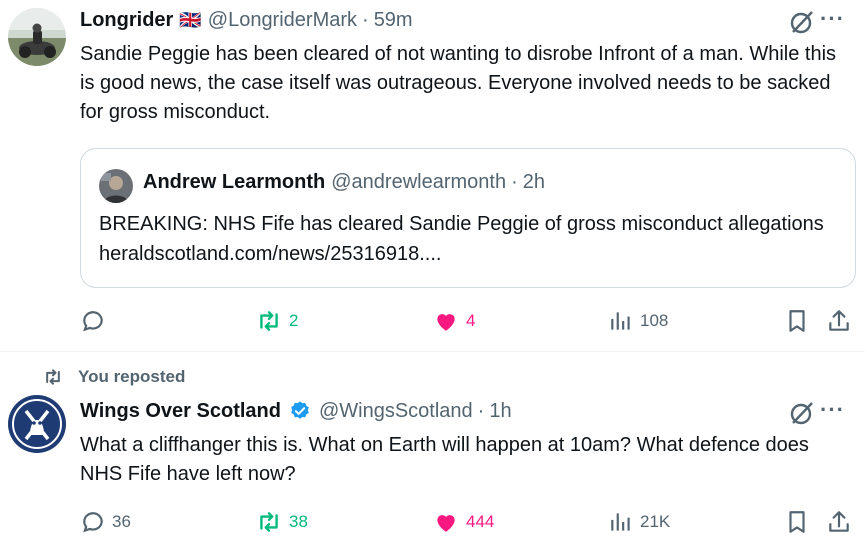  I want to click on reply-count: 36, so click(121, 521).